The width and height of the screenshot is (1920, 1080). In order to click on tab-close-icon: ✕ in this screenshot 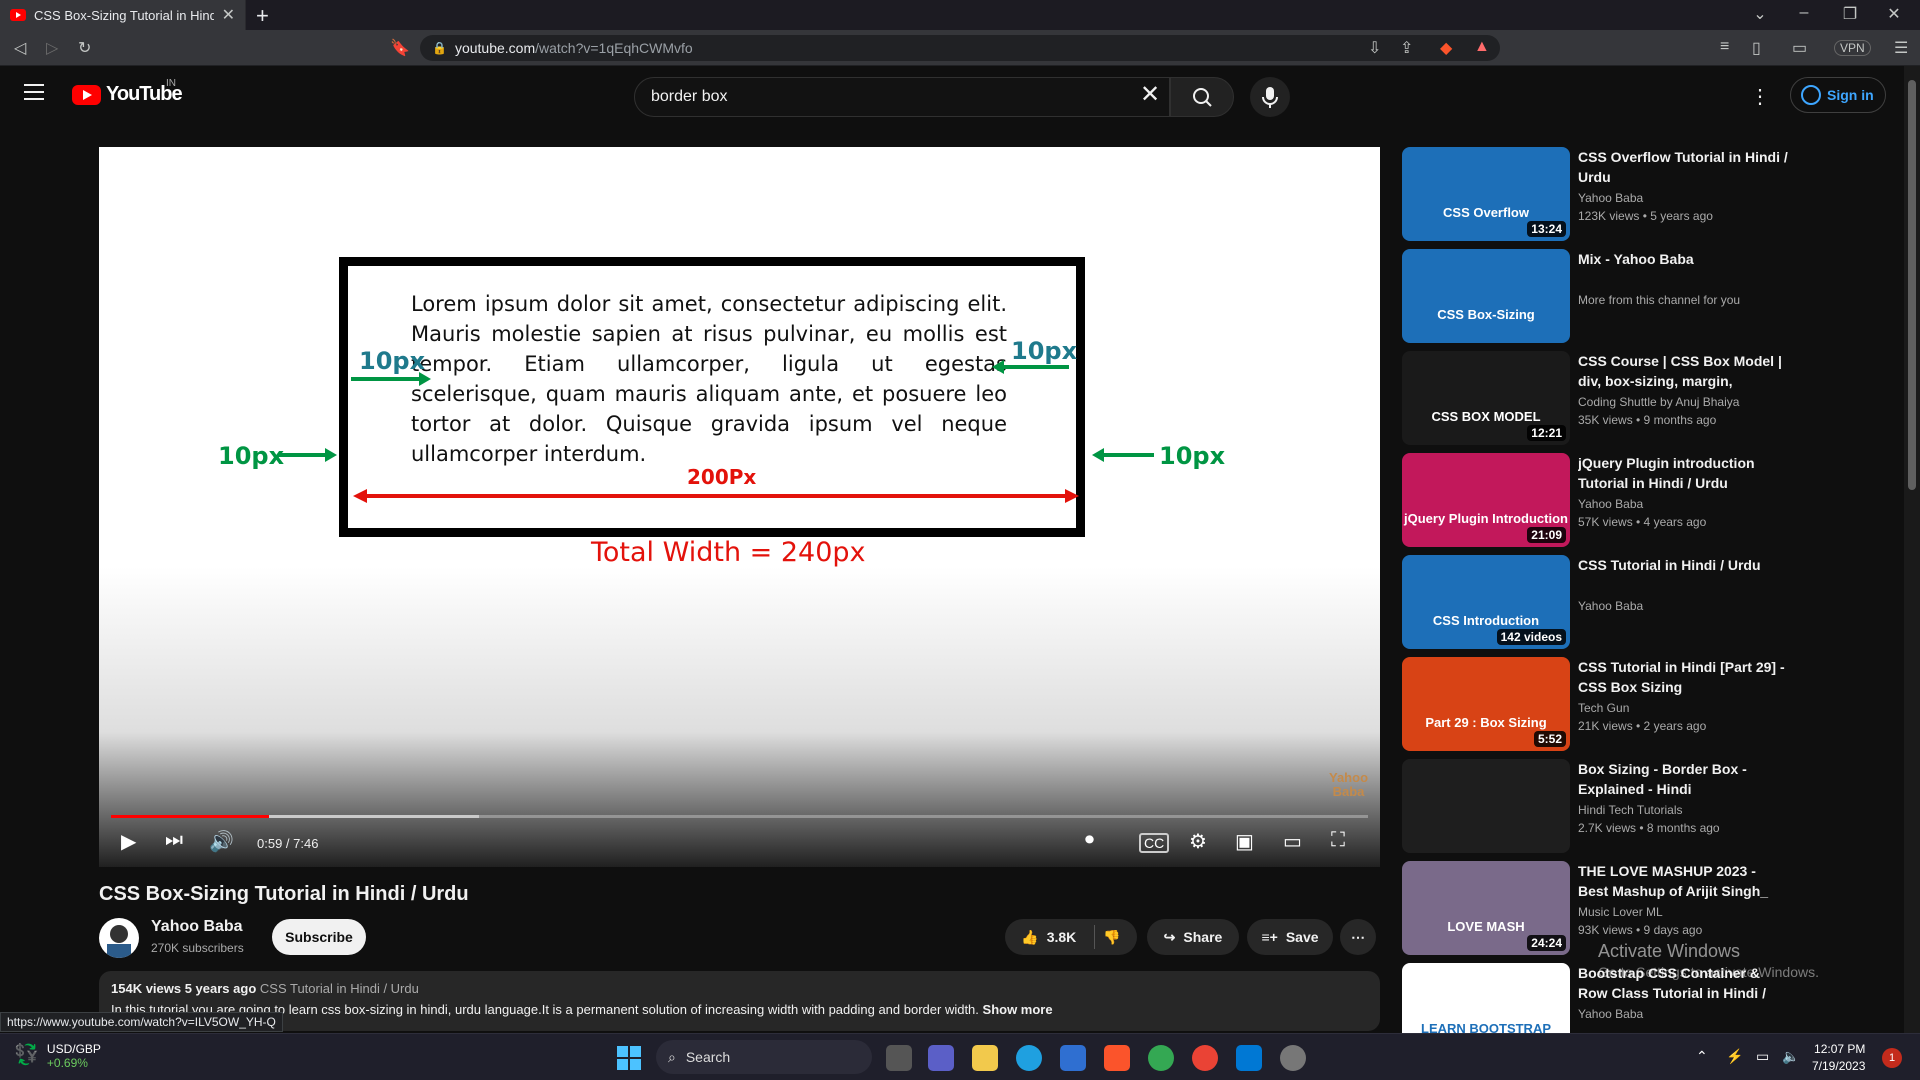, I will do `click(228, 15)`.